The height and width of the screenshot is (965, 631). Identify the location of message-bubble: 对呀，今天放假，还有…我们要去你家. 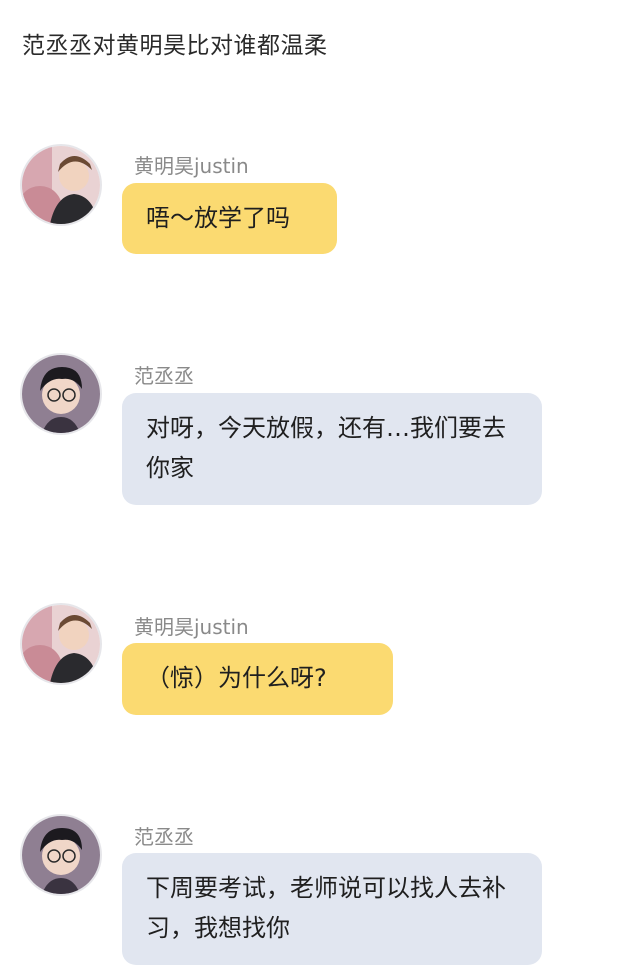
(332, 449).